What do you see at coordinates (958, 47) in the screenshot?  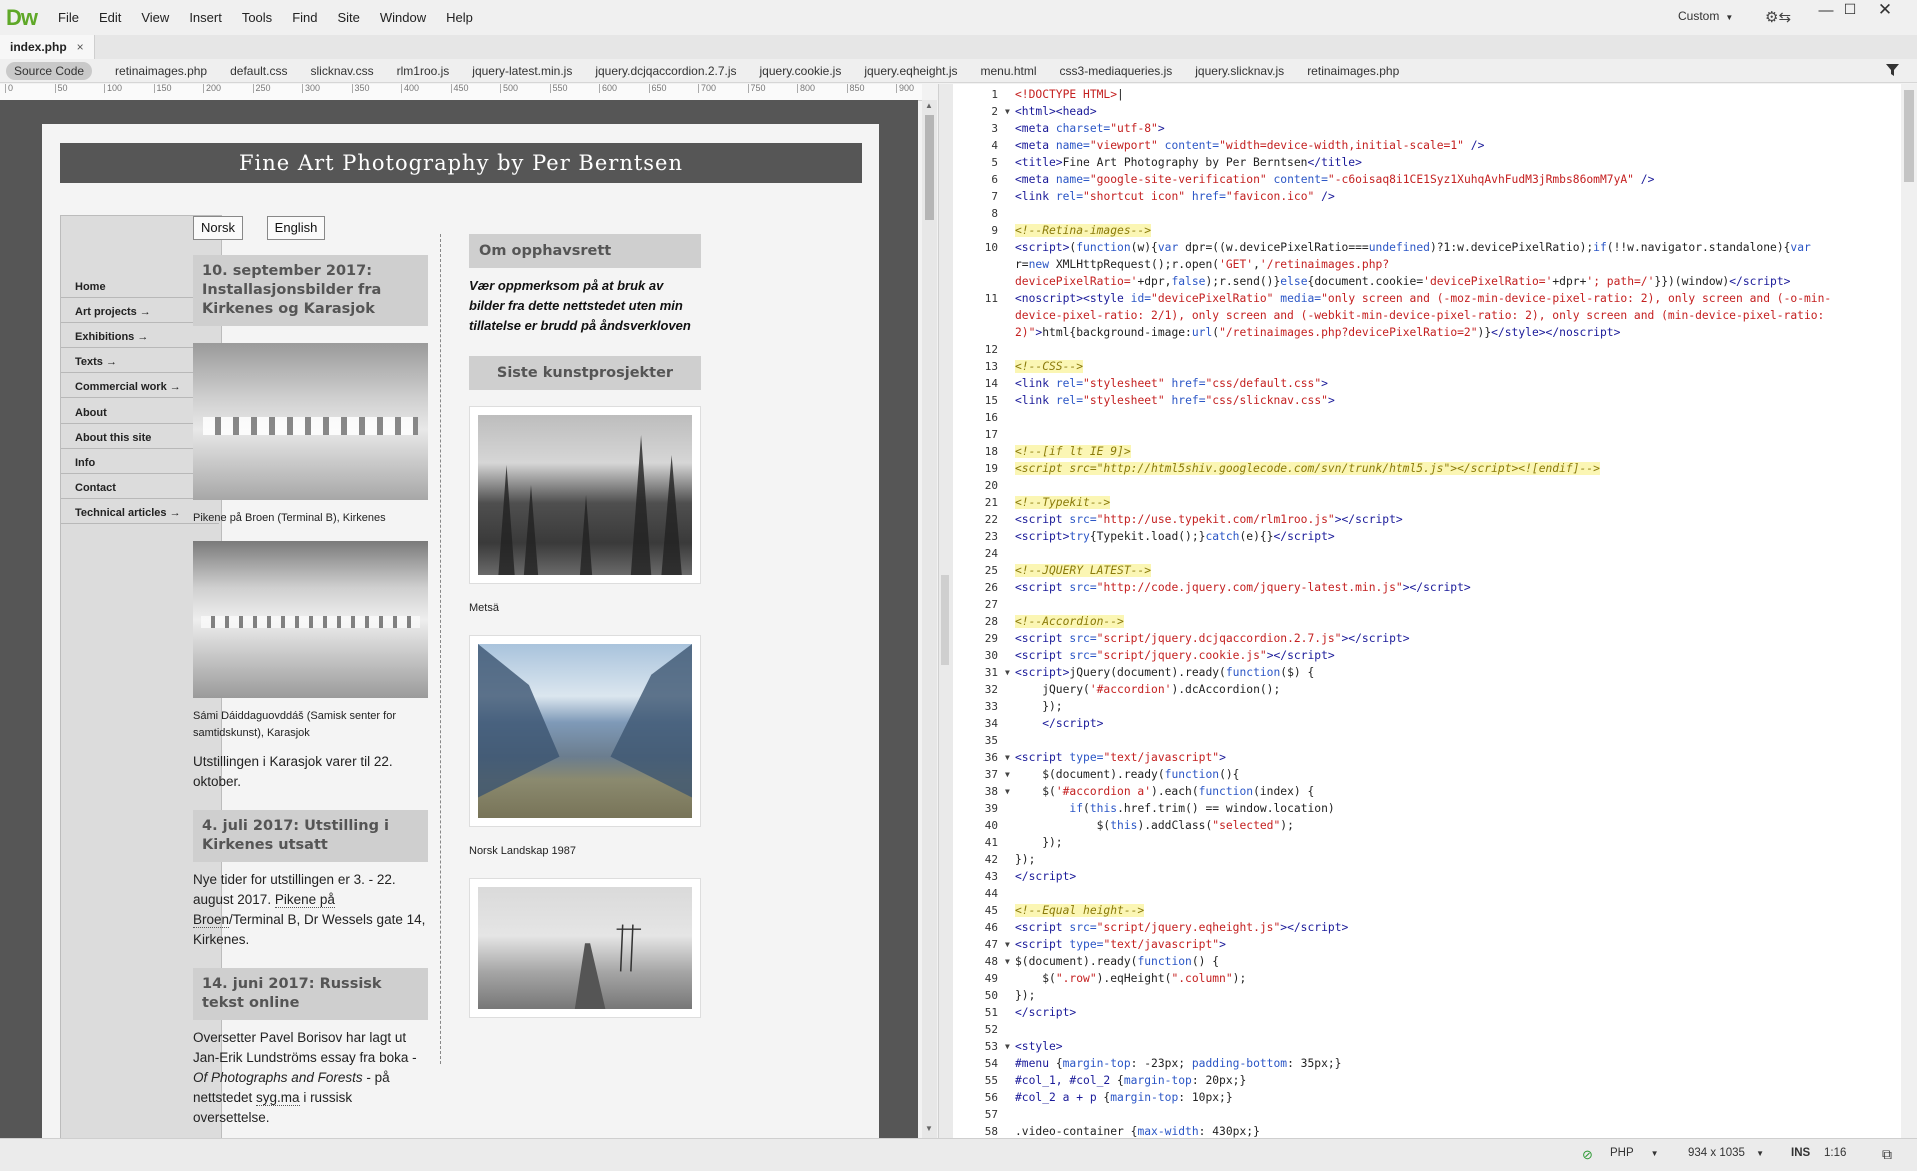 I see `document-tab-bar: index.php ×` at bounding box center [958, 47].